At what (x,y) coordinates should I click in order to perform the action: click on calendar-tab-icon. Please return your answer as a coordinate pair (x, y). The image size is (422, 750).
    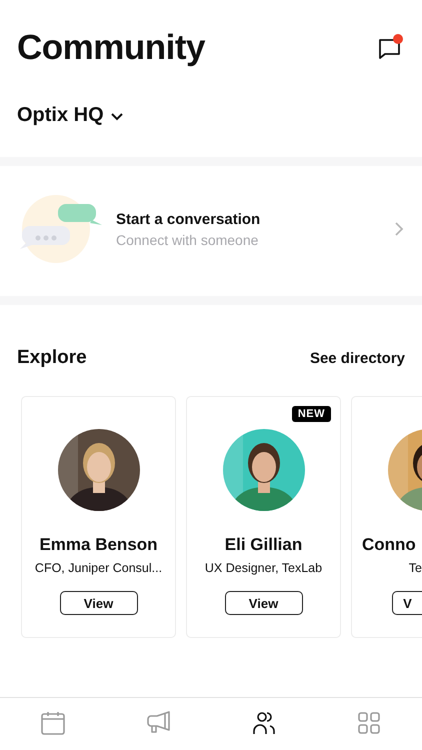
    Looking at the image, I should click on (53, 723).